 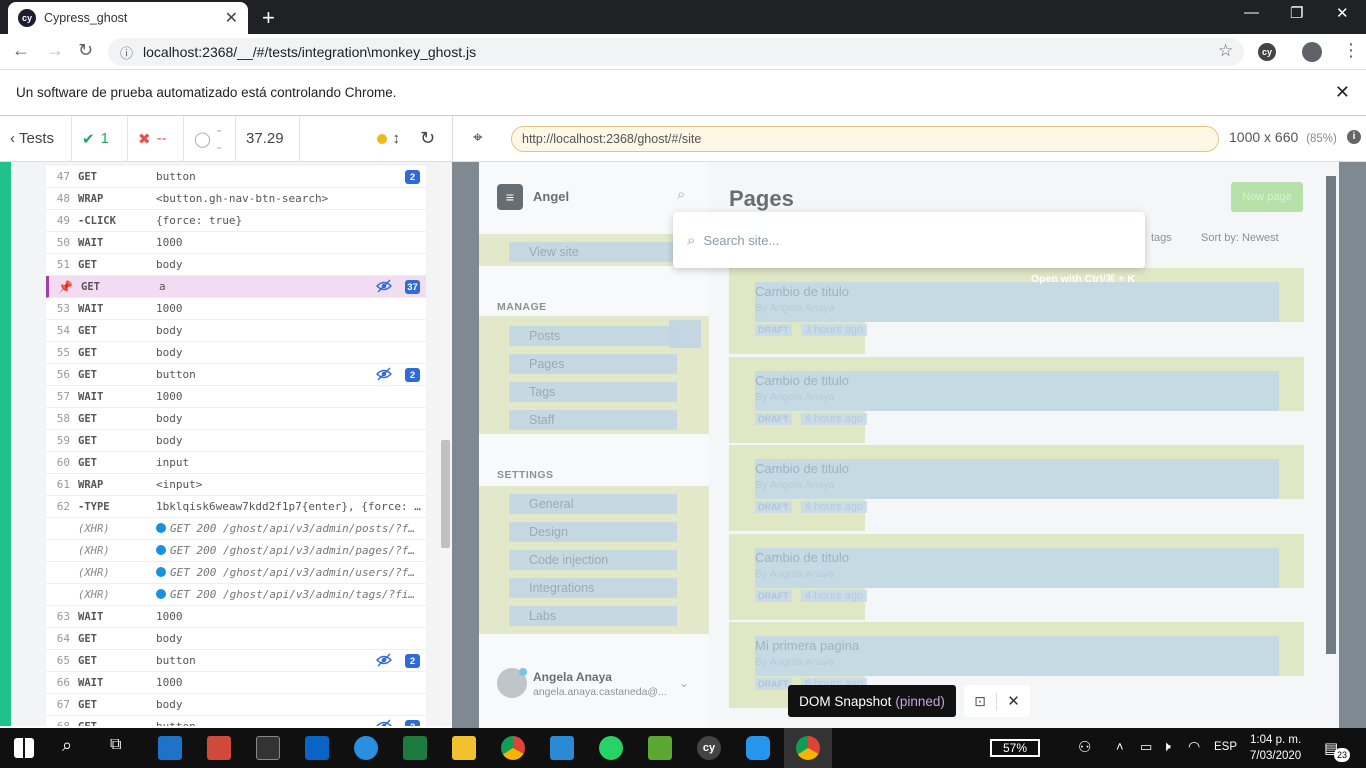 What do you see at coordinates (1283, 137) in the screenshot?
I see `viewport-size: 1000 x 660 (85%)` at bounding box center [1283, 137].